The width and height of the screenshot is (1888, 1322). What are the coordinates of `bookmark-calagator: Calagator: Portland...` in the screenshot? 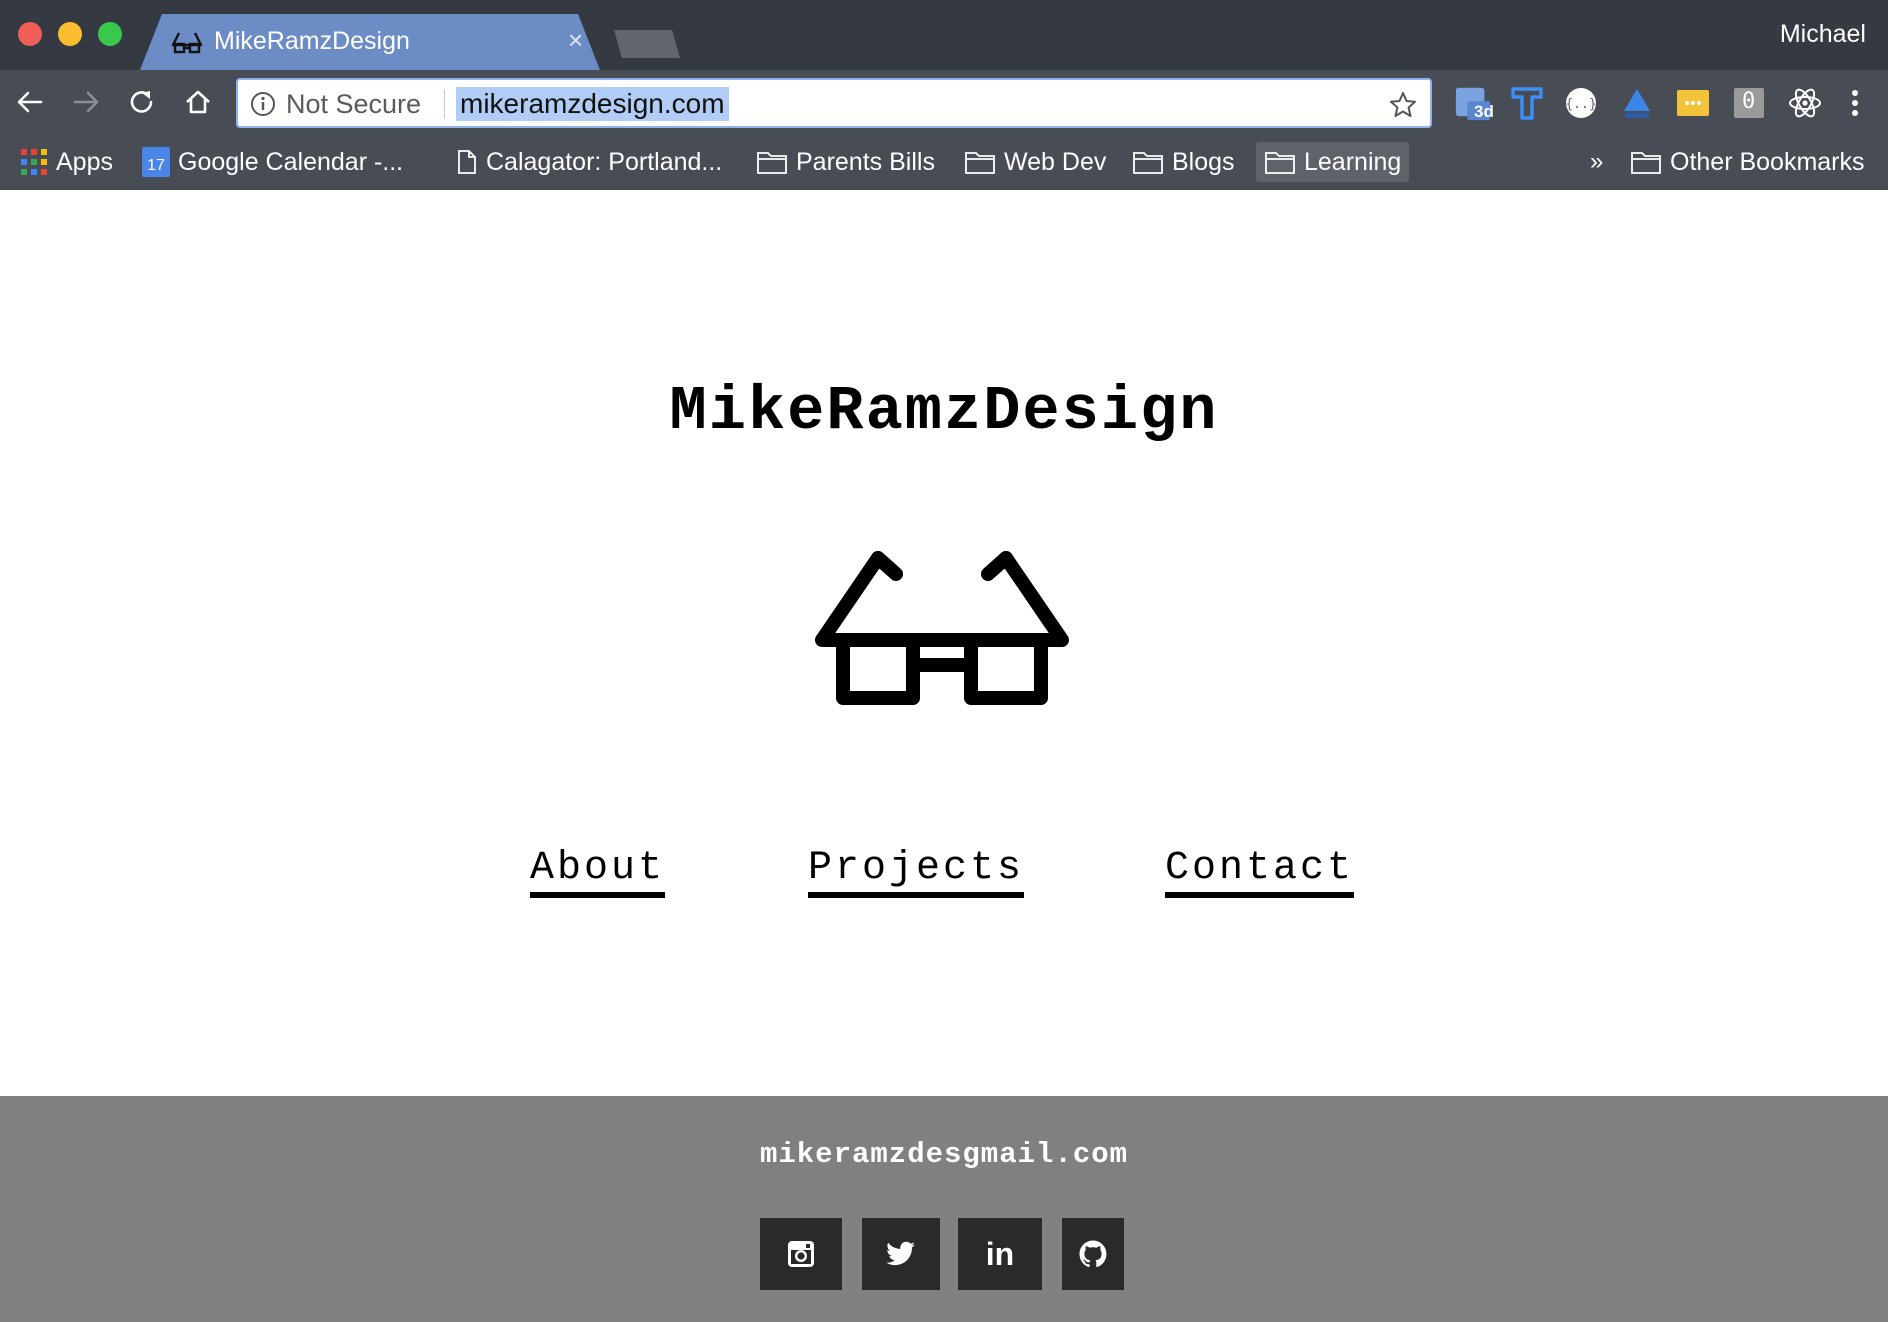 It's located at (589, 162).